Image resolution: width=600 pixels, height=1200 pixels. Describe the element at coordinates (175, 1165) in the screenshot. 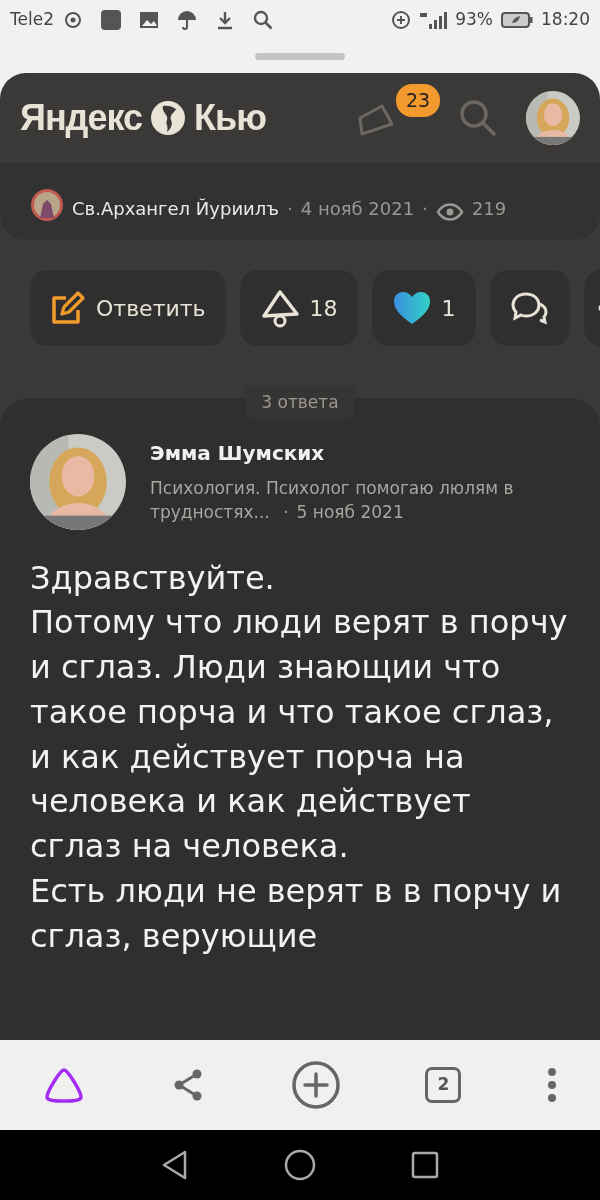

I see `back-icon` at that location.